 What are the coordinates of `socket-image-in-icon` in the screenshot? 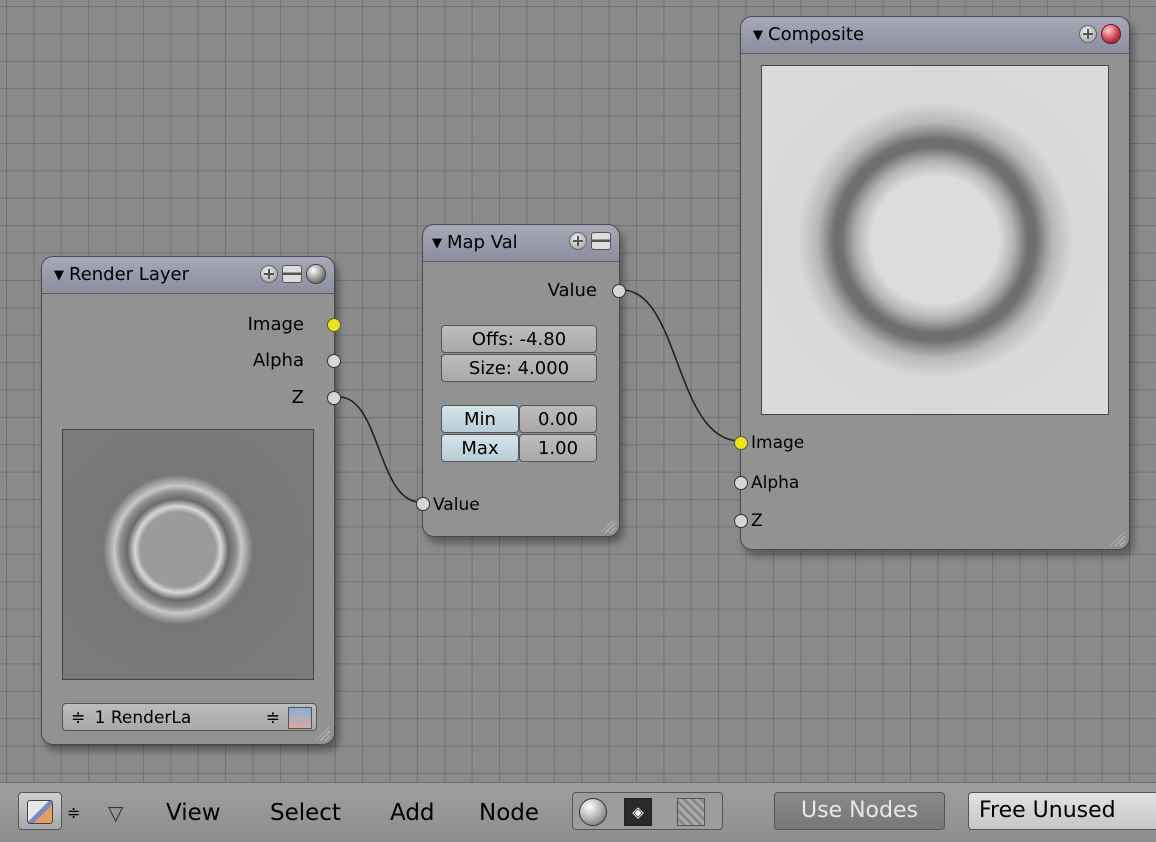 It's located at (741, 443).